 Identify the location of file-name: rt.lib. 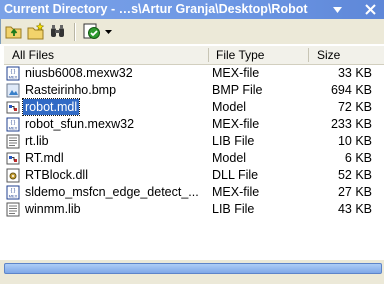
(37, 141).